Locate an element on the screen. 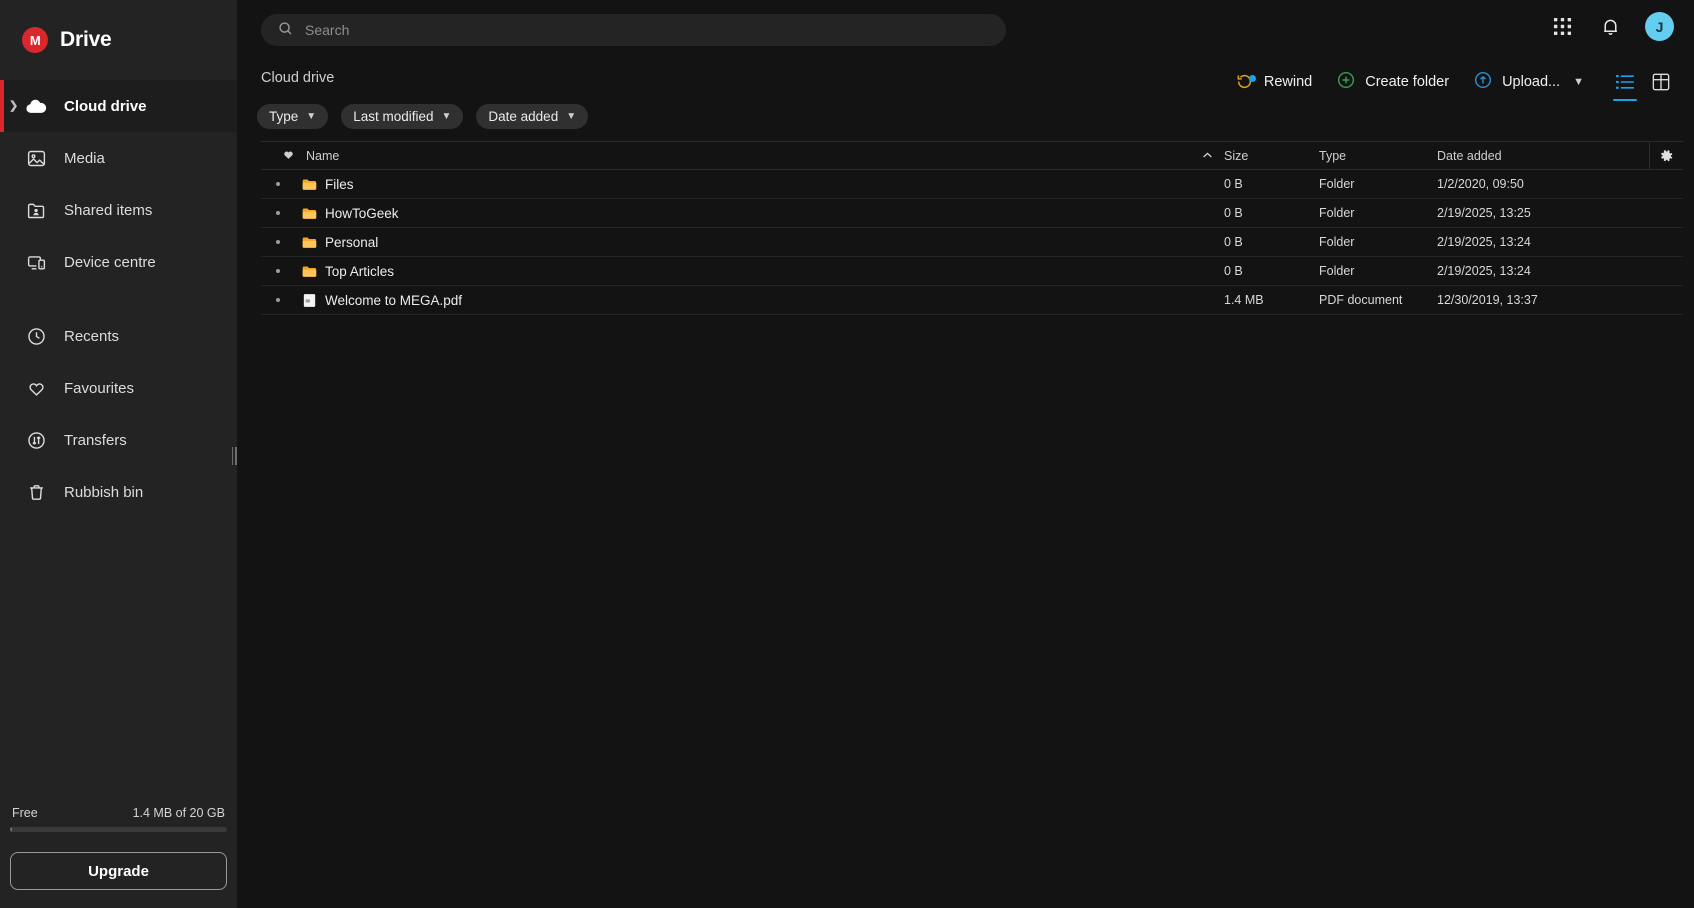 The image size is (1694, 908). cloud-icon is located at coordinates (36, 106).